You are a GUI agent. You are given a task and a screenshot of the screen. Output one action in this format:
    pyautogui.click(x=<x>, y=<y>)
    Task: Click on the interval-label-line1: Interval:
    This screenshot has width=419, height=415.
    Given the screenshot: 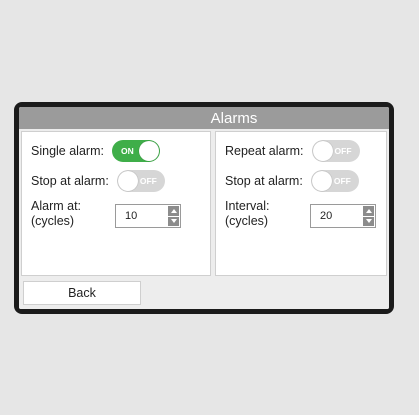 What is the action you would take?
    pyautogui.click(x=247, y=206)
    